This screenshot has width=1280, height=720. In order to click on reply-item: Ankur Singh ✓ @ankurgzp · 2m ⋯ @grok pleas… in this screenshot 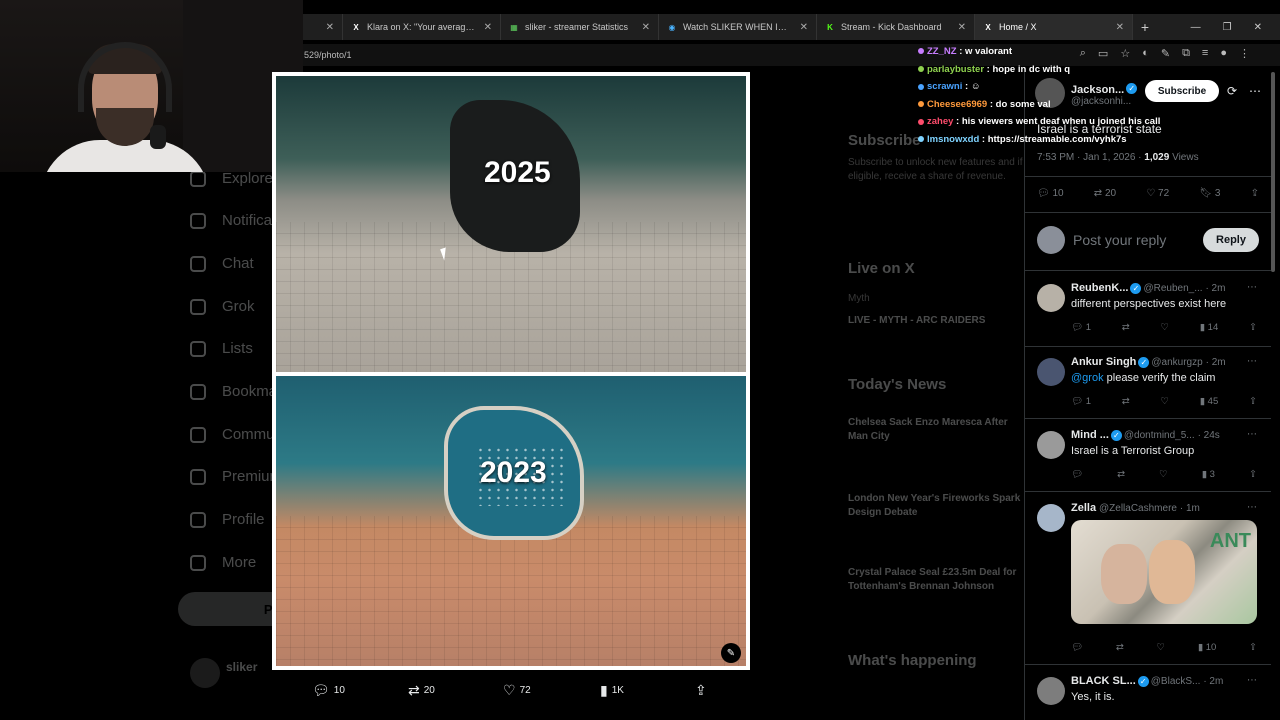, I will do `click(1148, 386)`.